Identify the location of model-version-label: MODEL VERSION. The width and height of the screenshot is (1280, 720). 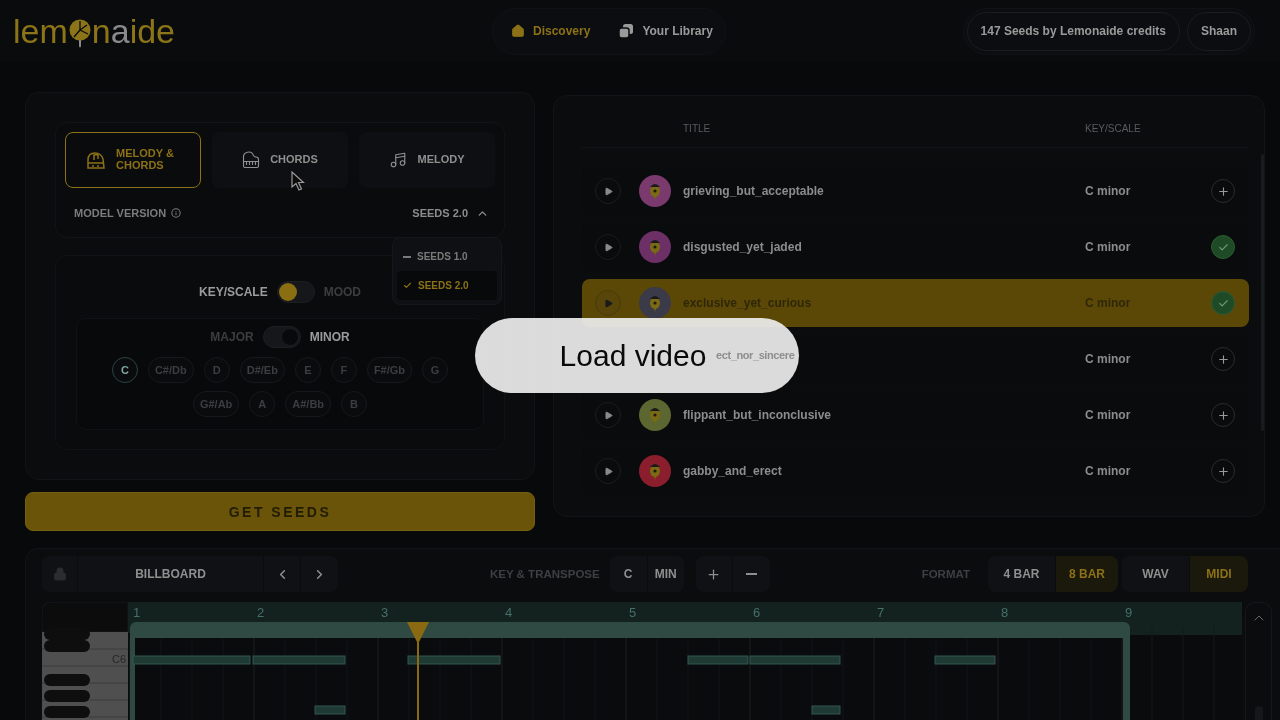
(120, 213).